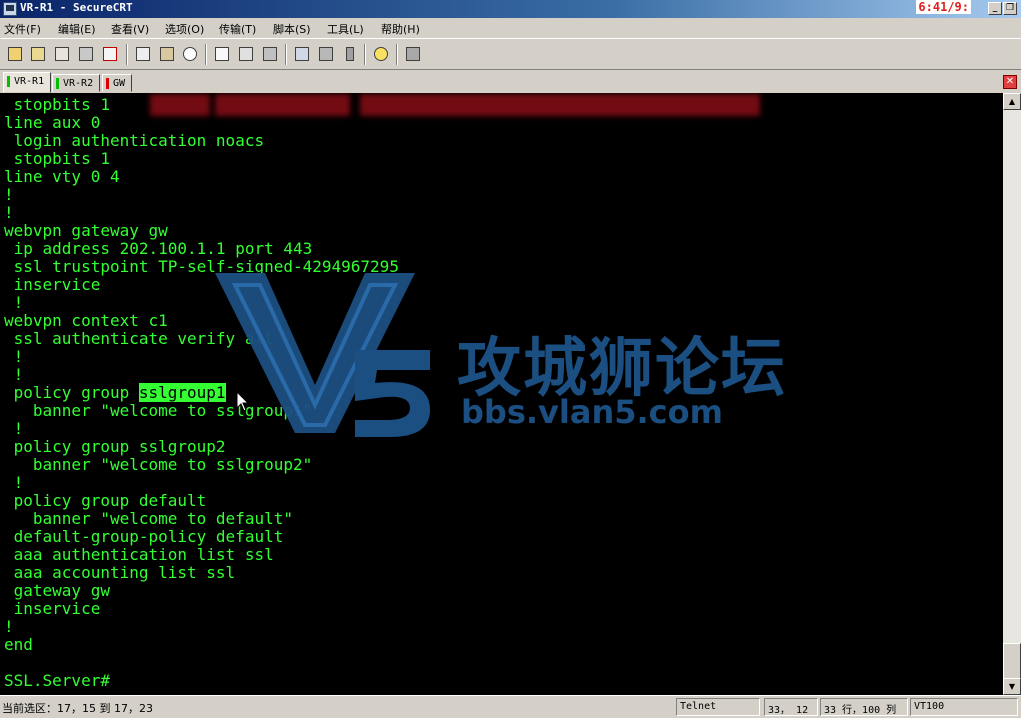 Image resolution: width=1021 pixels, height=718 pixels. Describe the element at coordinates (77, 29) in the screenshot. I see `menu-edit: 编辑(E)` at that location.